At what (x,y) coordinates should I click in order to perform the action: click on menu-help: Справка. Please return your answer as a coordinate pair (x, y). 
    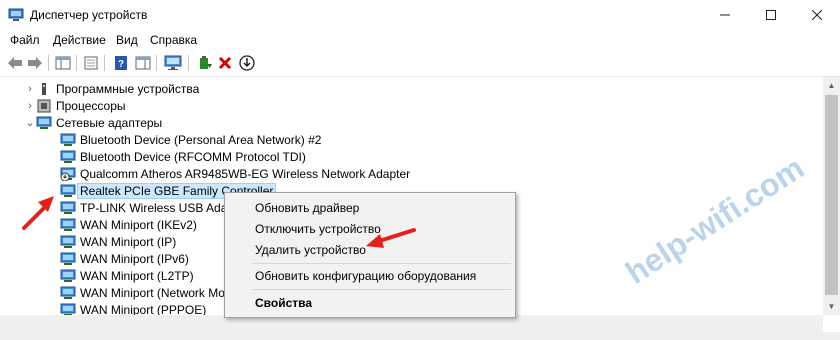
    Looking at the image, I should click on (173, 40).